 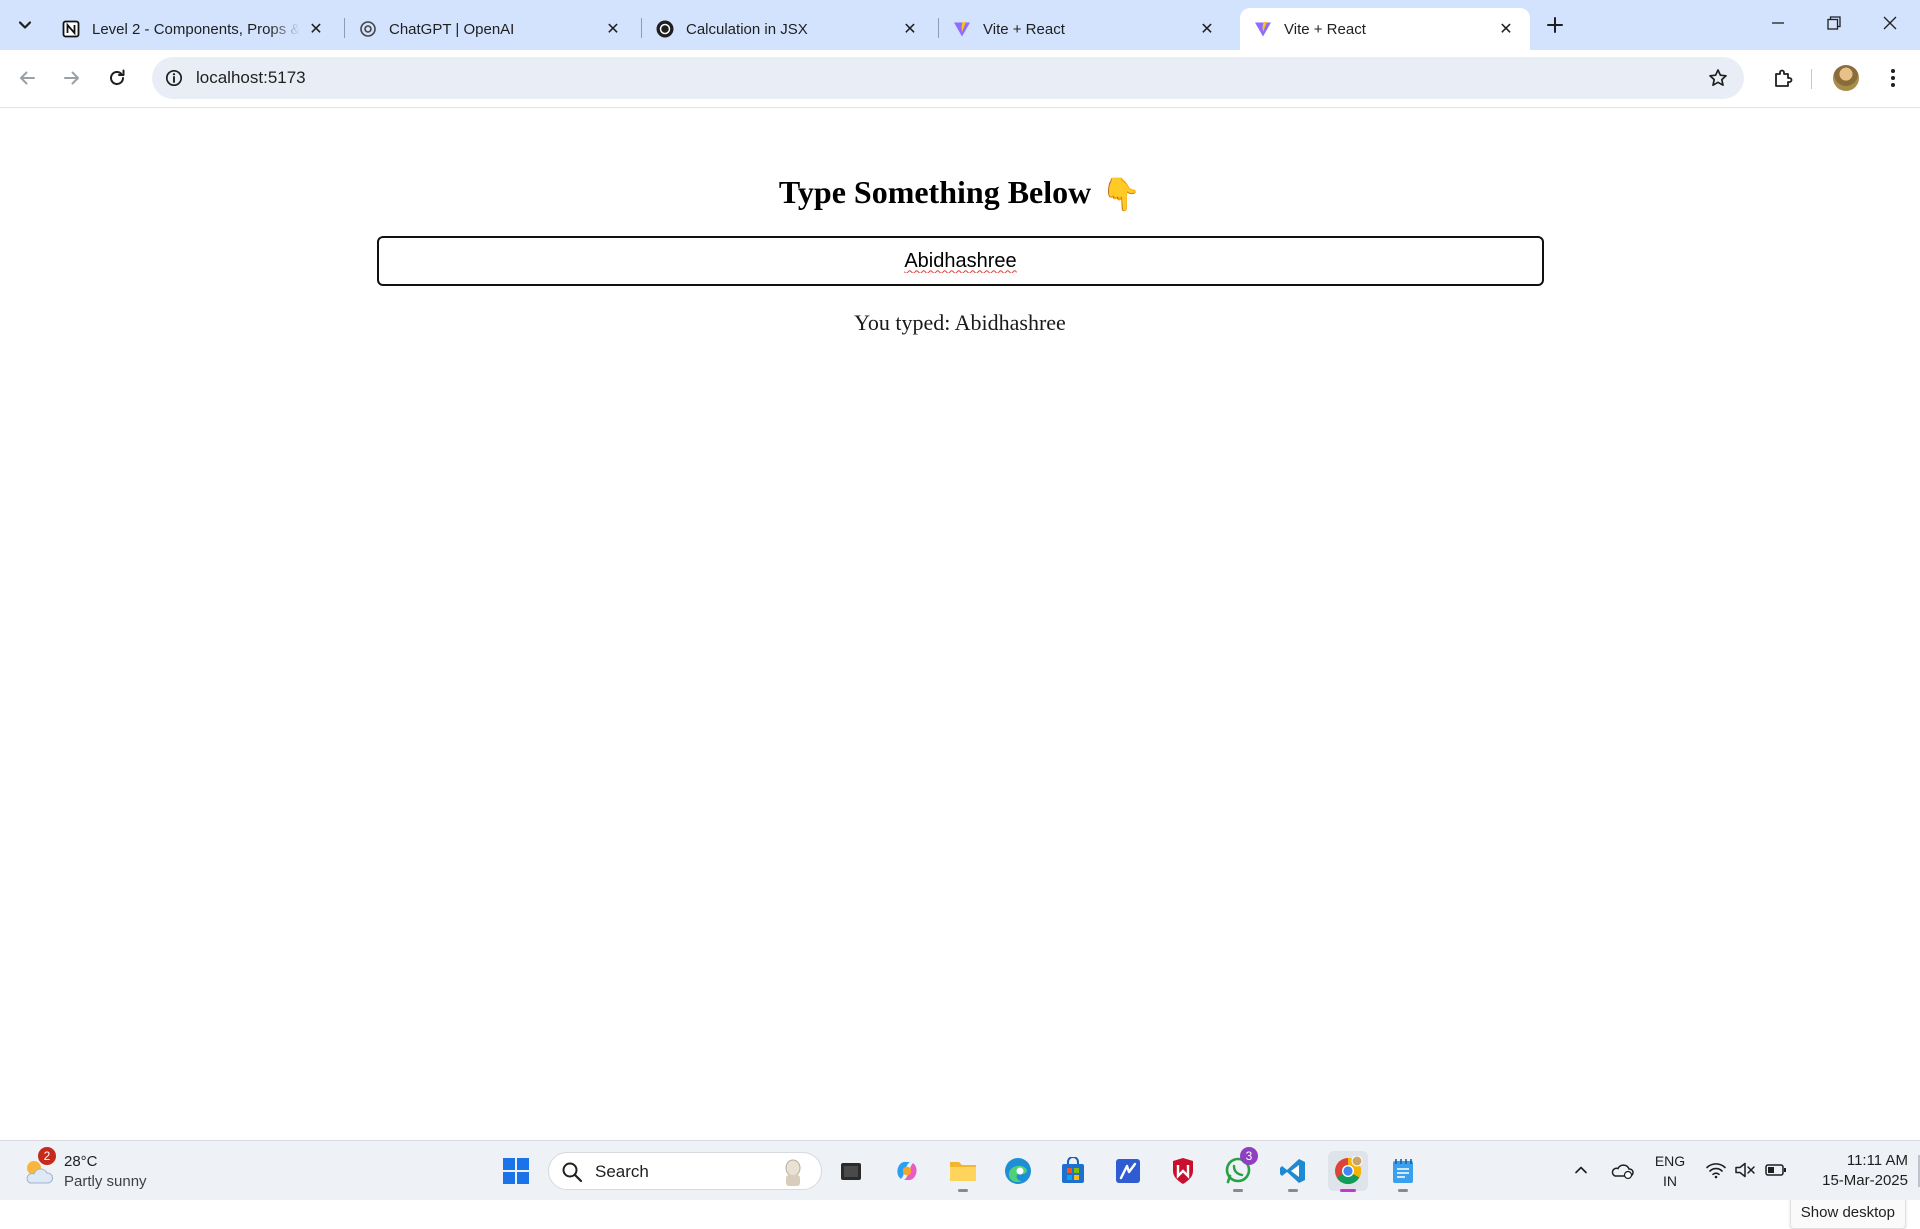 I want to click on taskbar-app-copilot, so click(x=907, y=1171).